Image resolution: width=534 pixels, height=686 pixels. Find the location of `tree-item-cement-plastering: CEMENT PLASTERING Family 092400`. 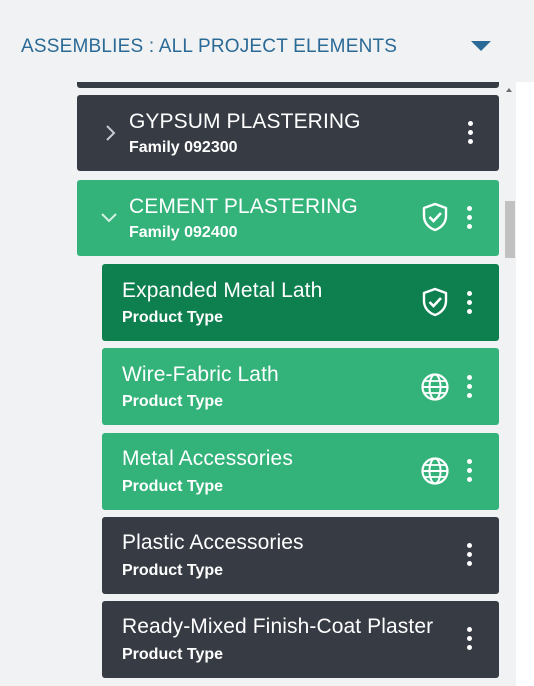

tree-item-cement-plastering: CEMENT PLASTERING Family 092400 is located at coordinates (288, 218).